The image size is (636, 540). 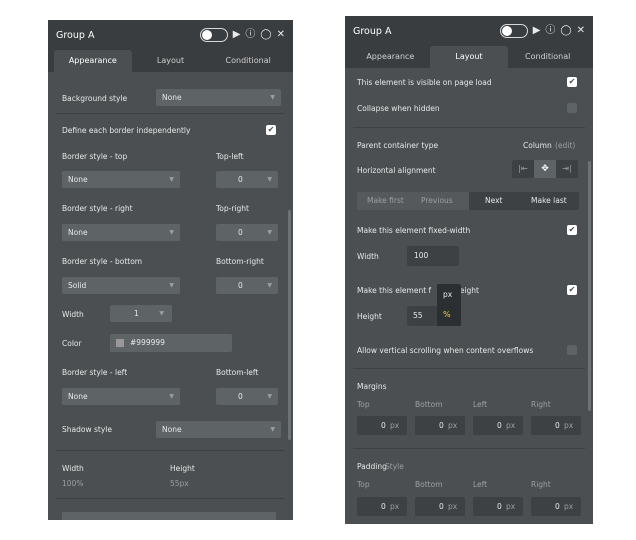 What do you see at coordinates (247, 232) in the screenshot?
I see `top-right-radius-dropdown: 0 ▼` at bounding box center [247, 232].